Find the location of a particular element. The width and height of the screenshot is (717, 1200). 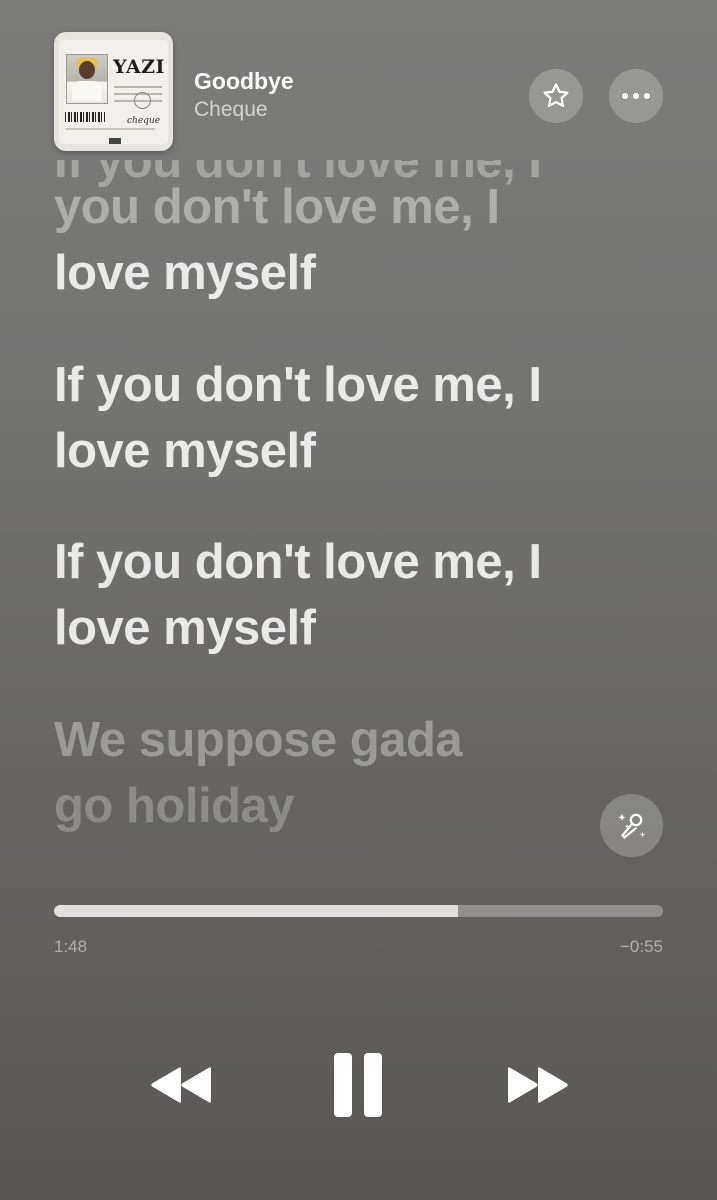

ellipsis-icon is located at coordinates (636, 96).